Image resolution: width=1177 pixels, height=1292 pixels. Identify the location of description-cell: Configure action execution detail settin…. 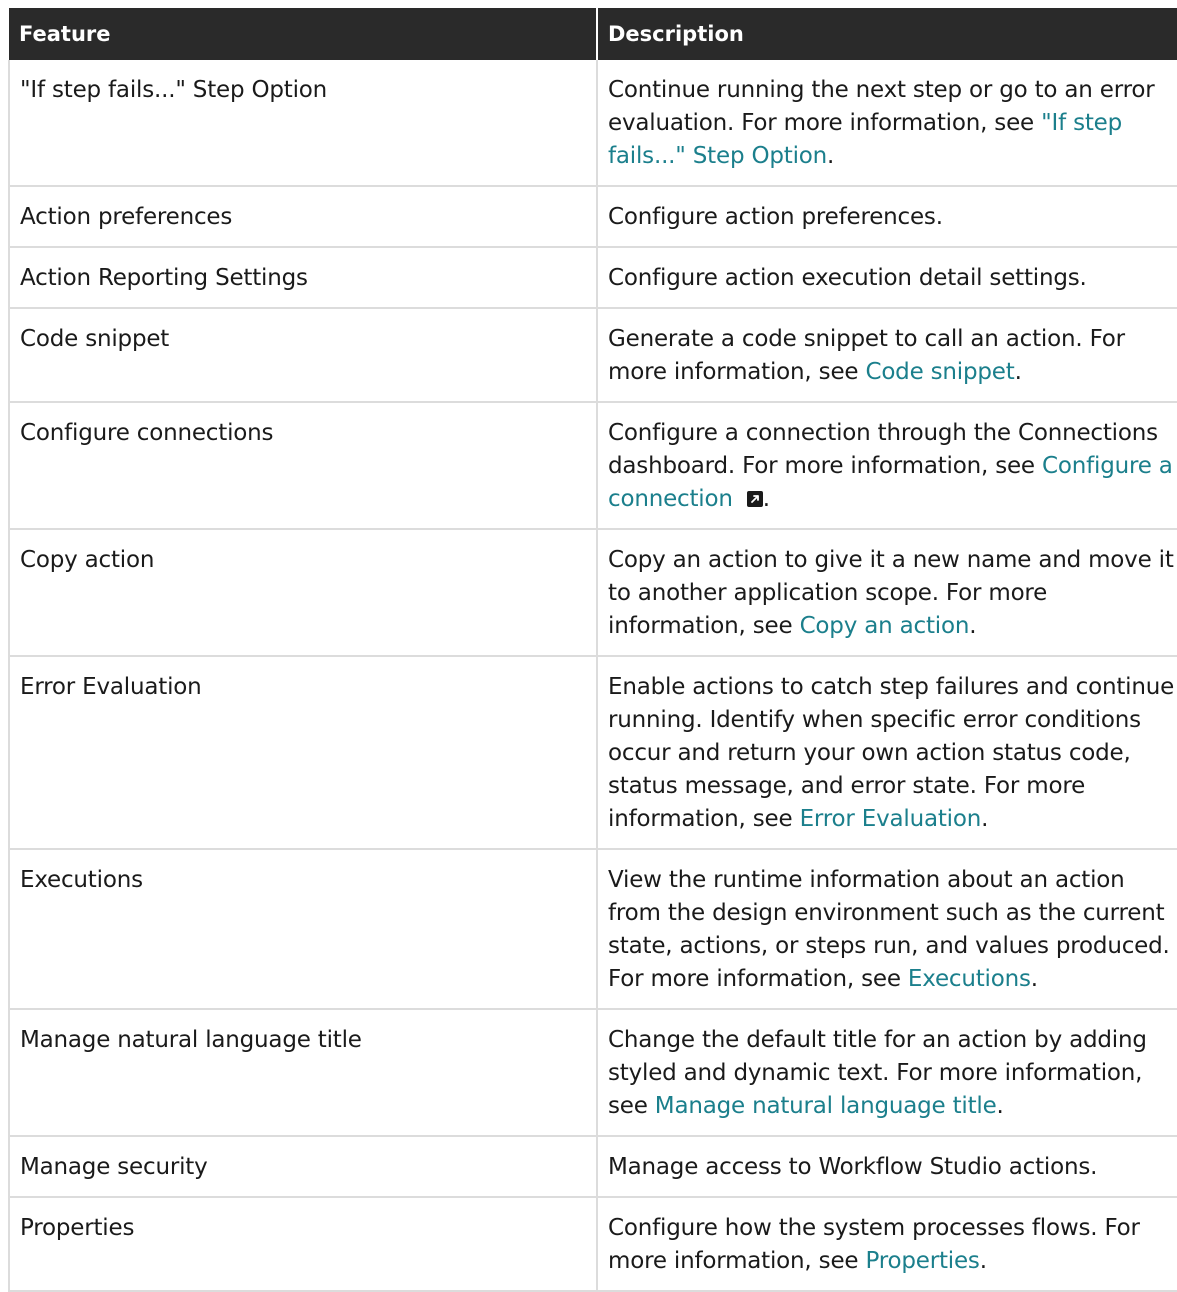
(886, 278).